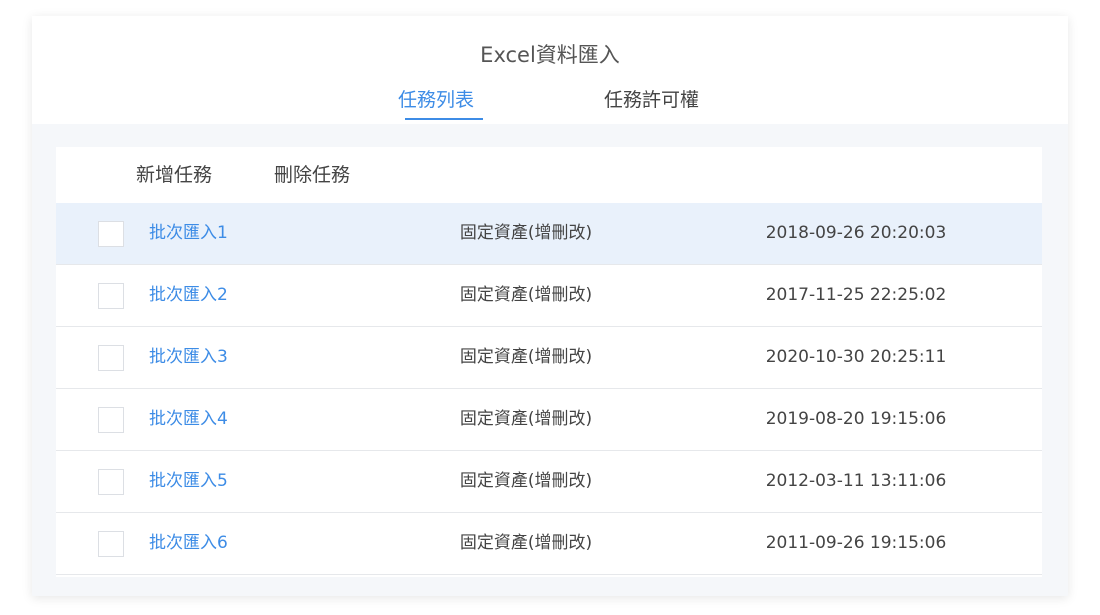 The image size is (1100, 615). What do you see at coordinates (549, 175) in the screenshot?
I see `toolbar: 新增任務 刪除任務` at bounding box center [549, 175].